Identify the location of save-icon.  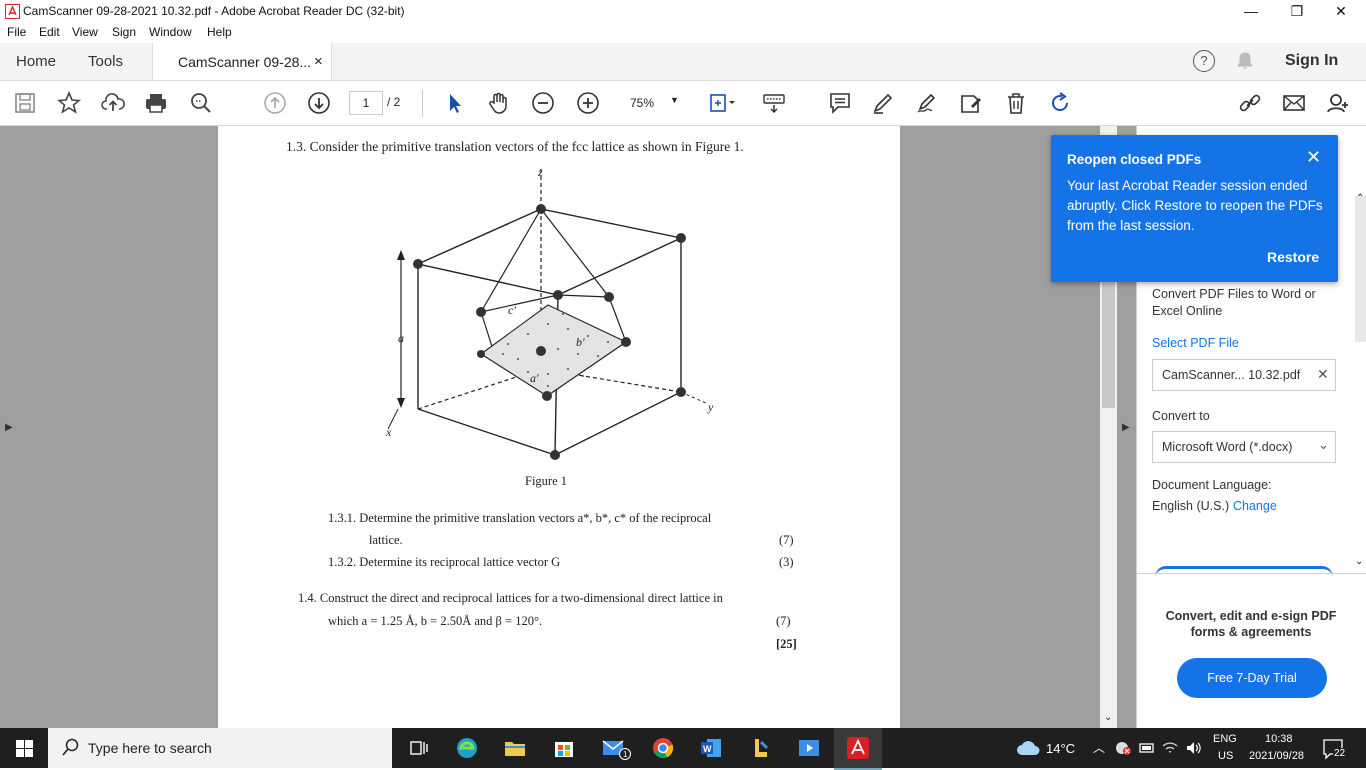
(25, 103).